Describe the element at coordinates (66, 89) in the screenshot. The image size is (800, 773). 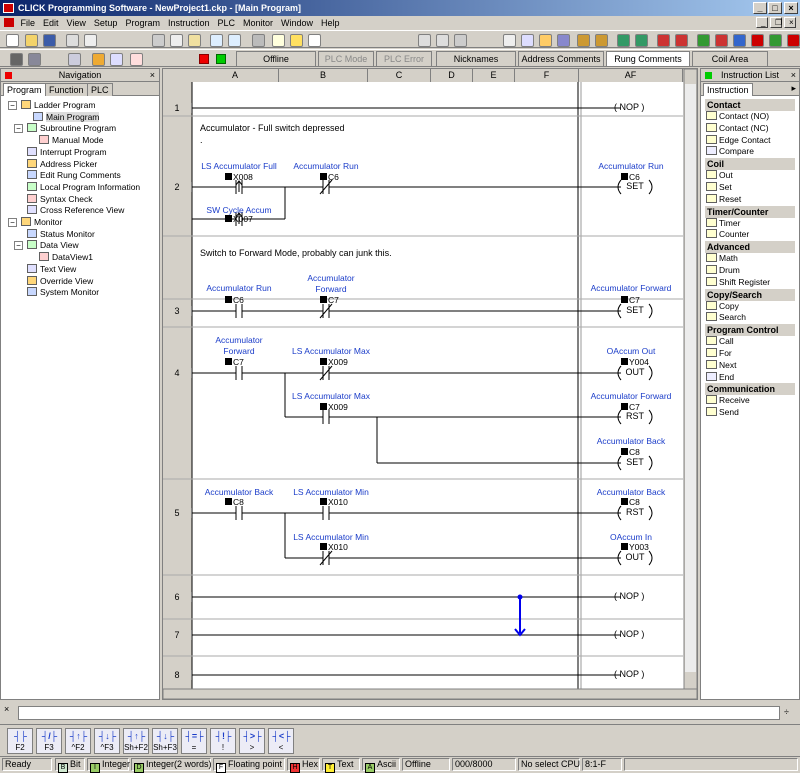
I see `tab-function: Function` at that location.